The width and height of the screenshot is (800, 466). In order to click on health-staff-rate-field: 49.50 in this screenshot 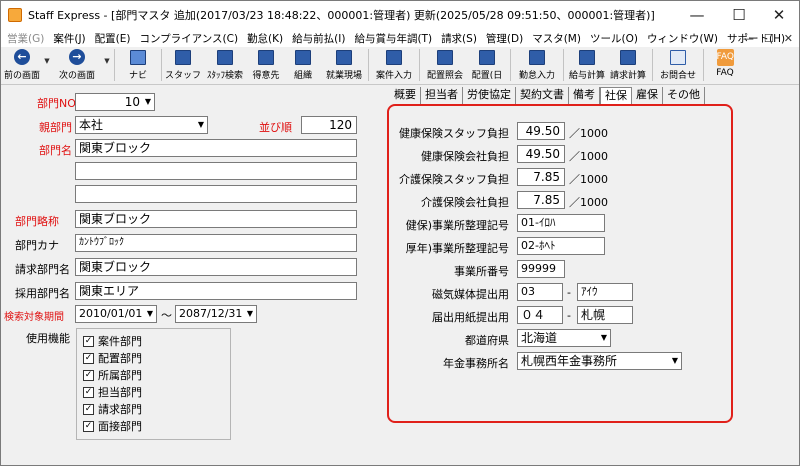, I will do `click(541, 131)`.